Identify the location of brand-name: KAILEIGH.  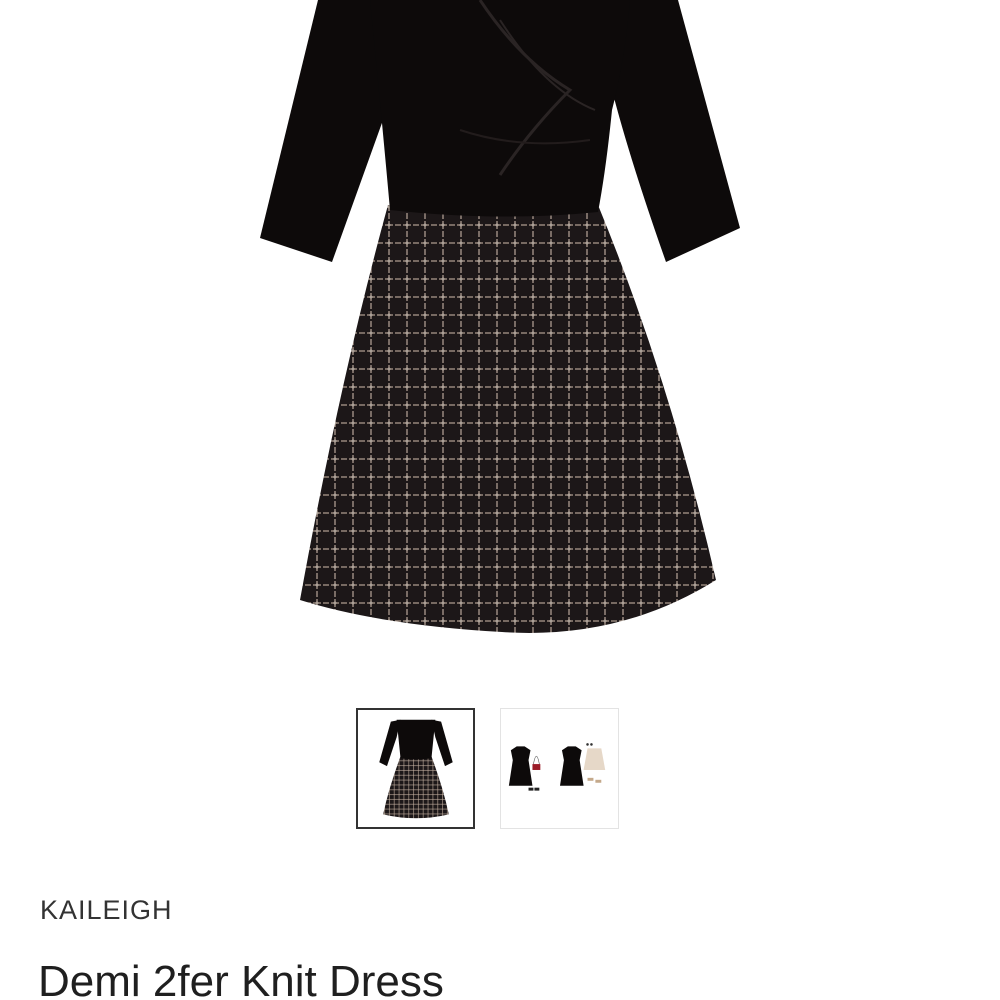
(106, 910).